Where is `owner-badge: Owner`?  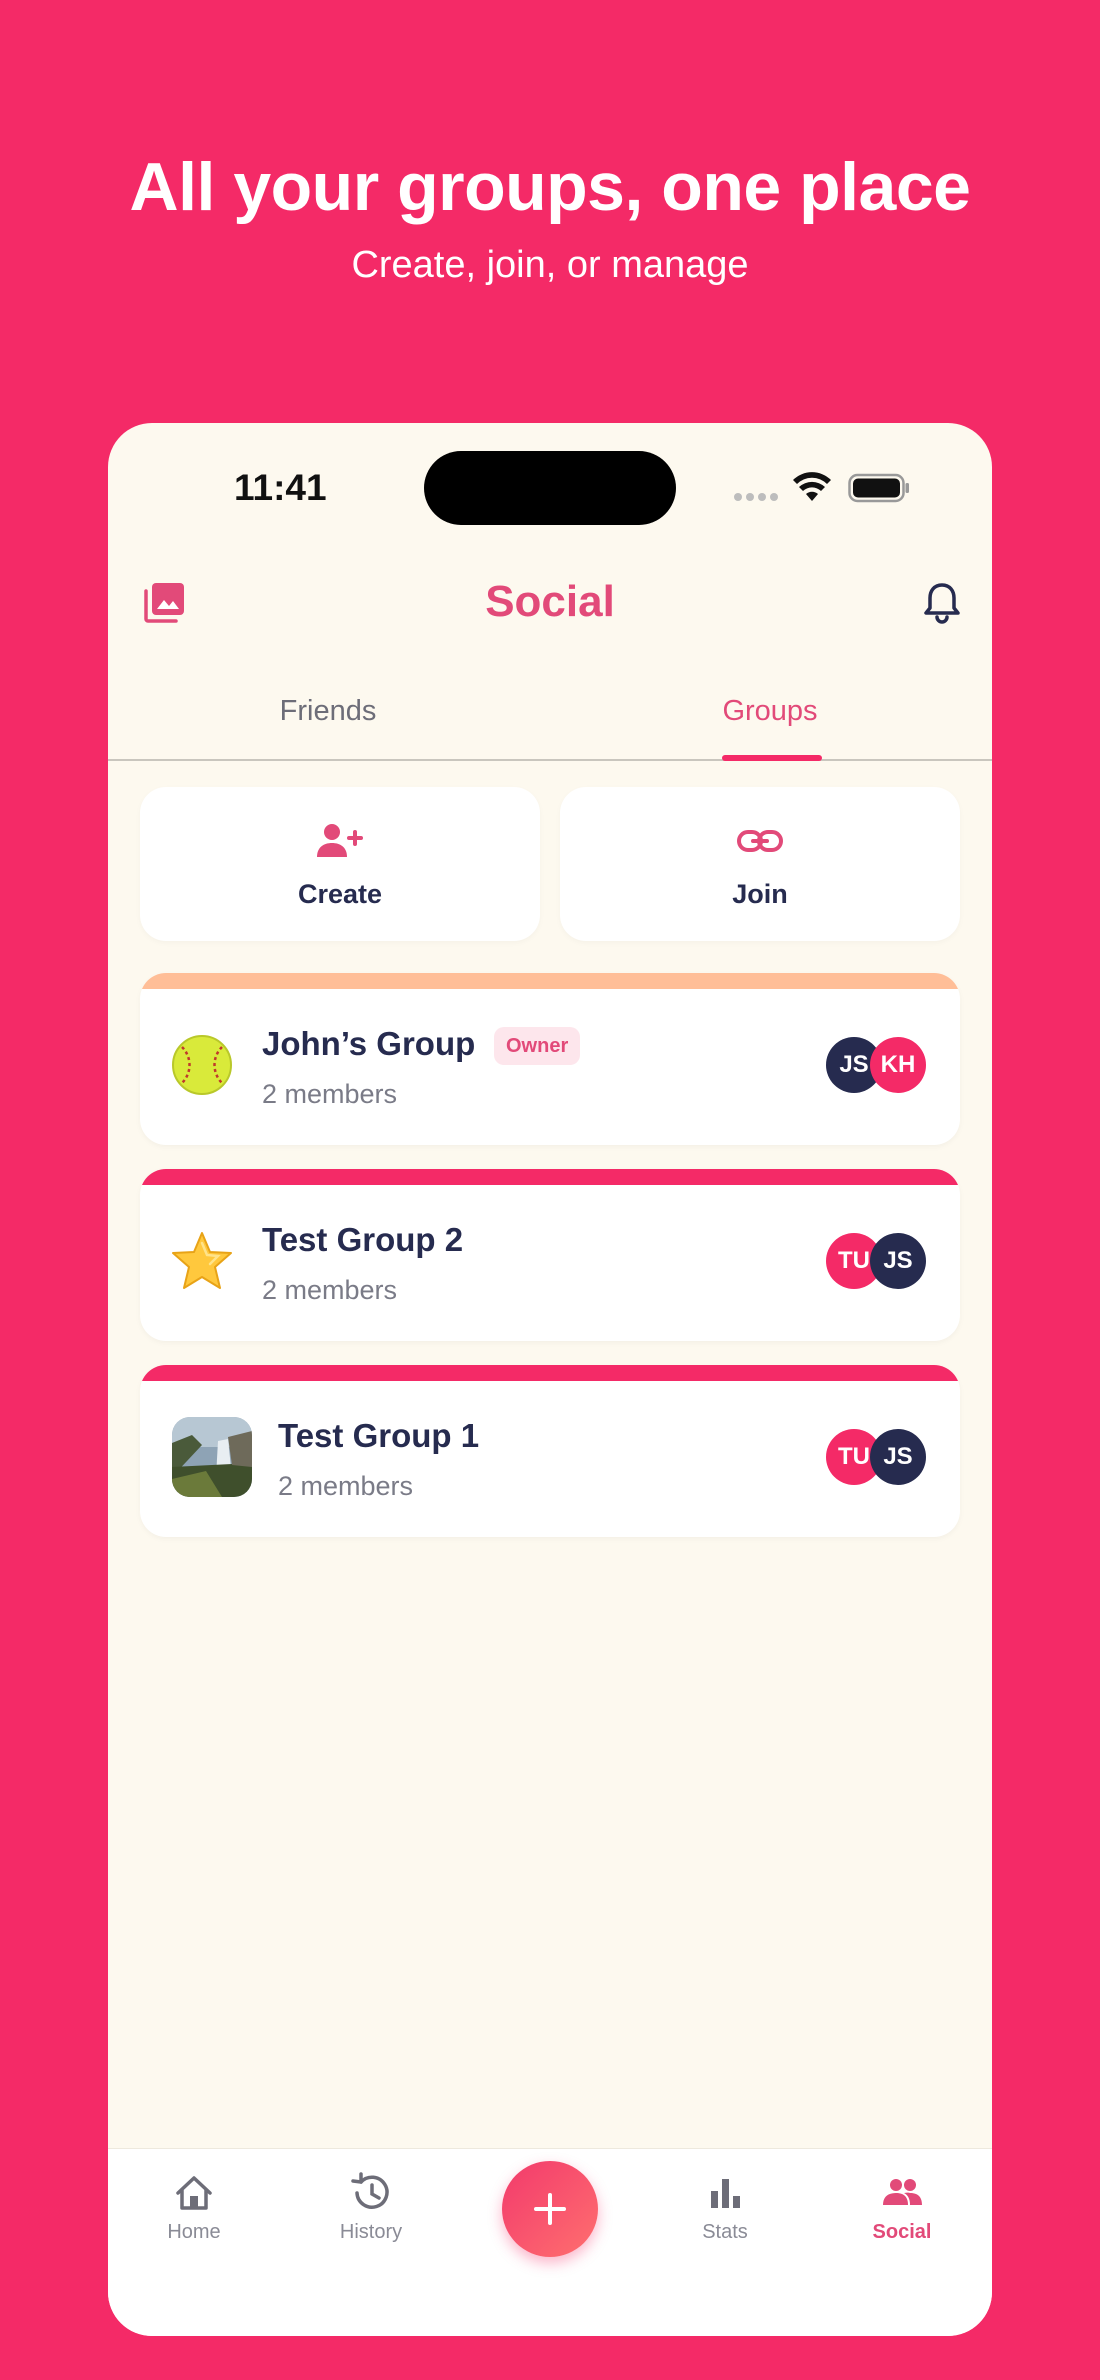 owner-badge: Owner is located at coordinates (537, 1046).